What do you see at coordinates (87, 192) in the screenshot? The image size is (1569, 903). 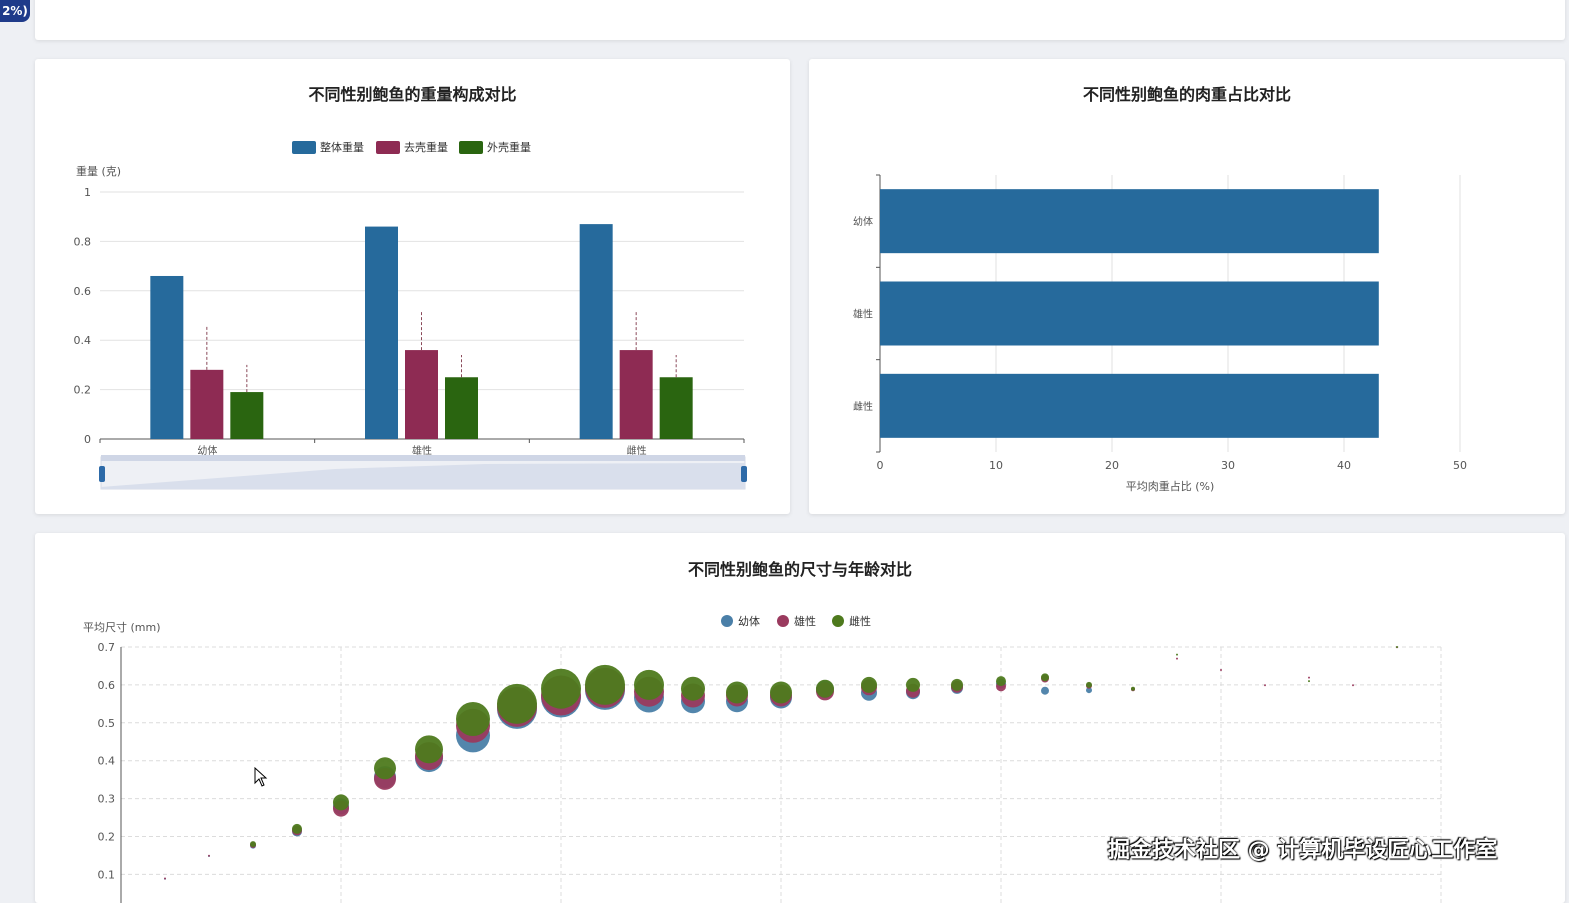 I see `y-tick-label-5: 1` at bounding box center [87, 192].